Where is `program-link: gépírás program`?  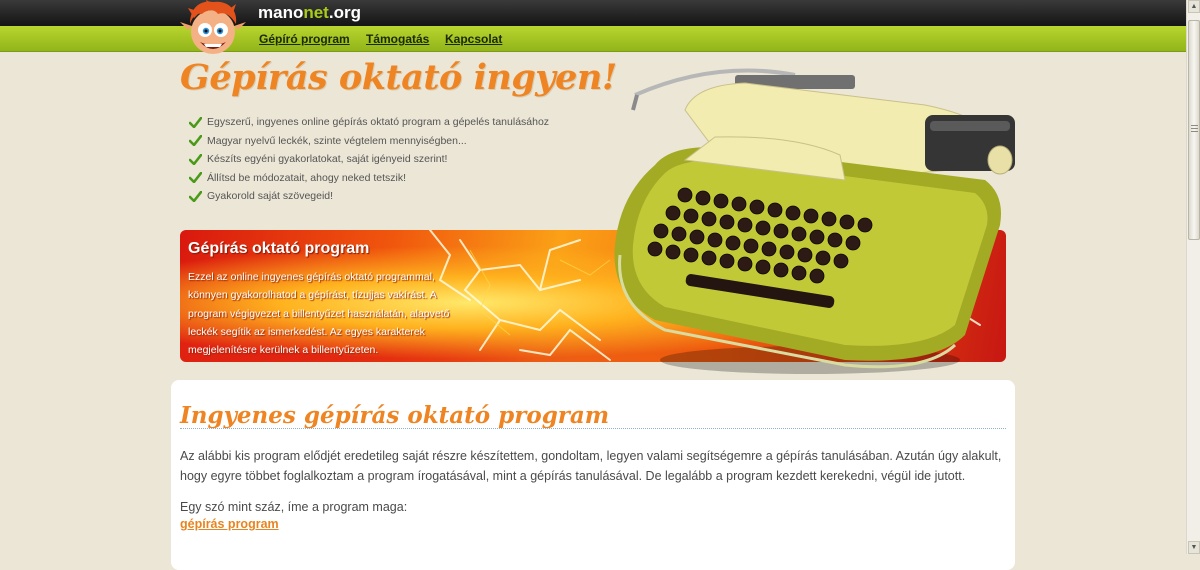
program-link: gépírás program is located at coordinates (229, 524).